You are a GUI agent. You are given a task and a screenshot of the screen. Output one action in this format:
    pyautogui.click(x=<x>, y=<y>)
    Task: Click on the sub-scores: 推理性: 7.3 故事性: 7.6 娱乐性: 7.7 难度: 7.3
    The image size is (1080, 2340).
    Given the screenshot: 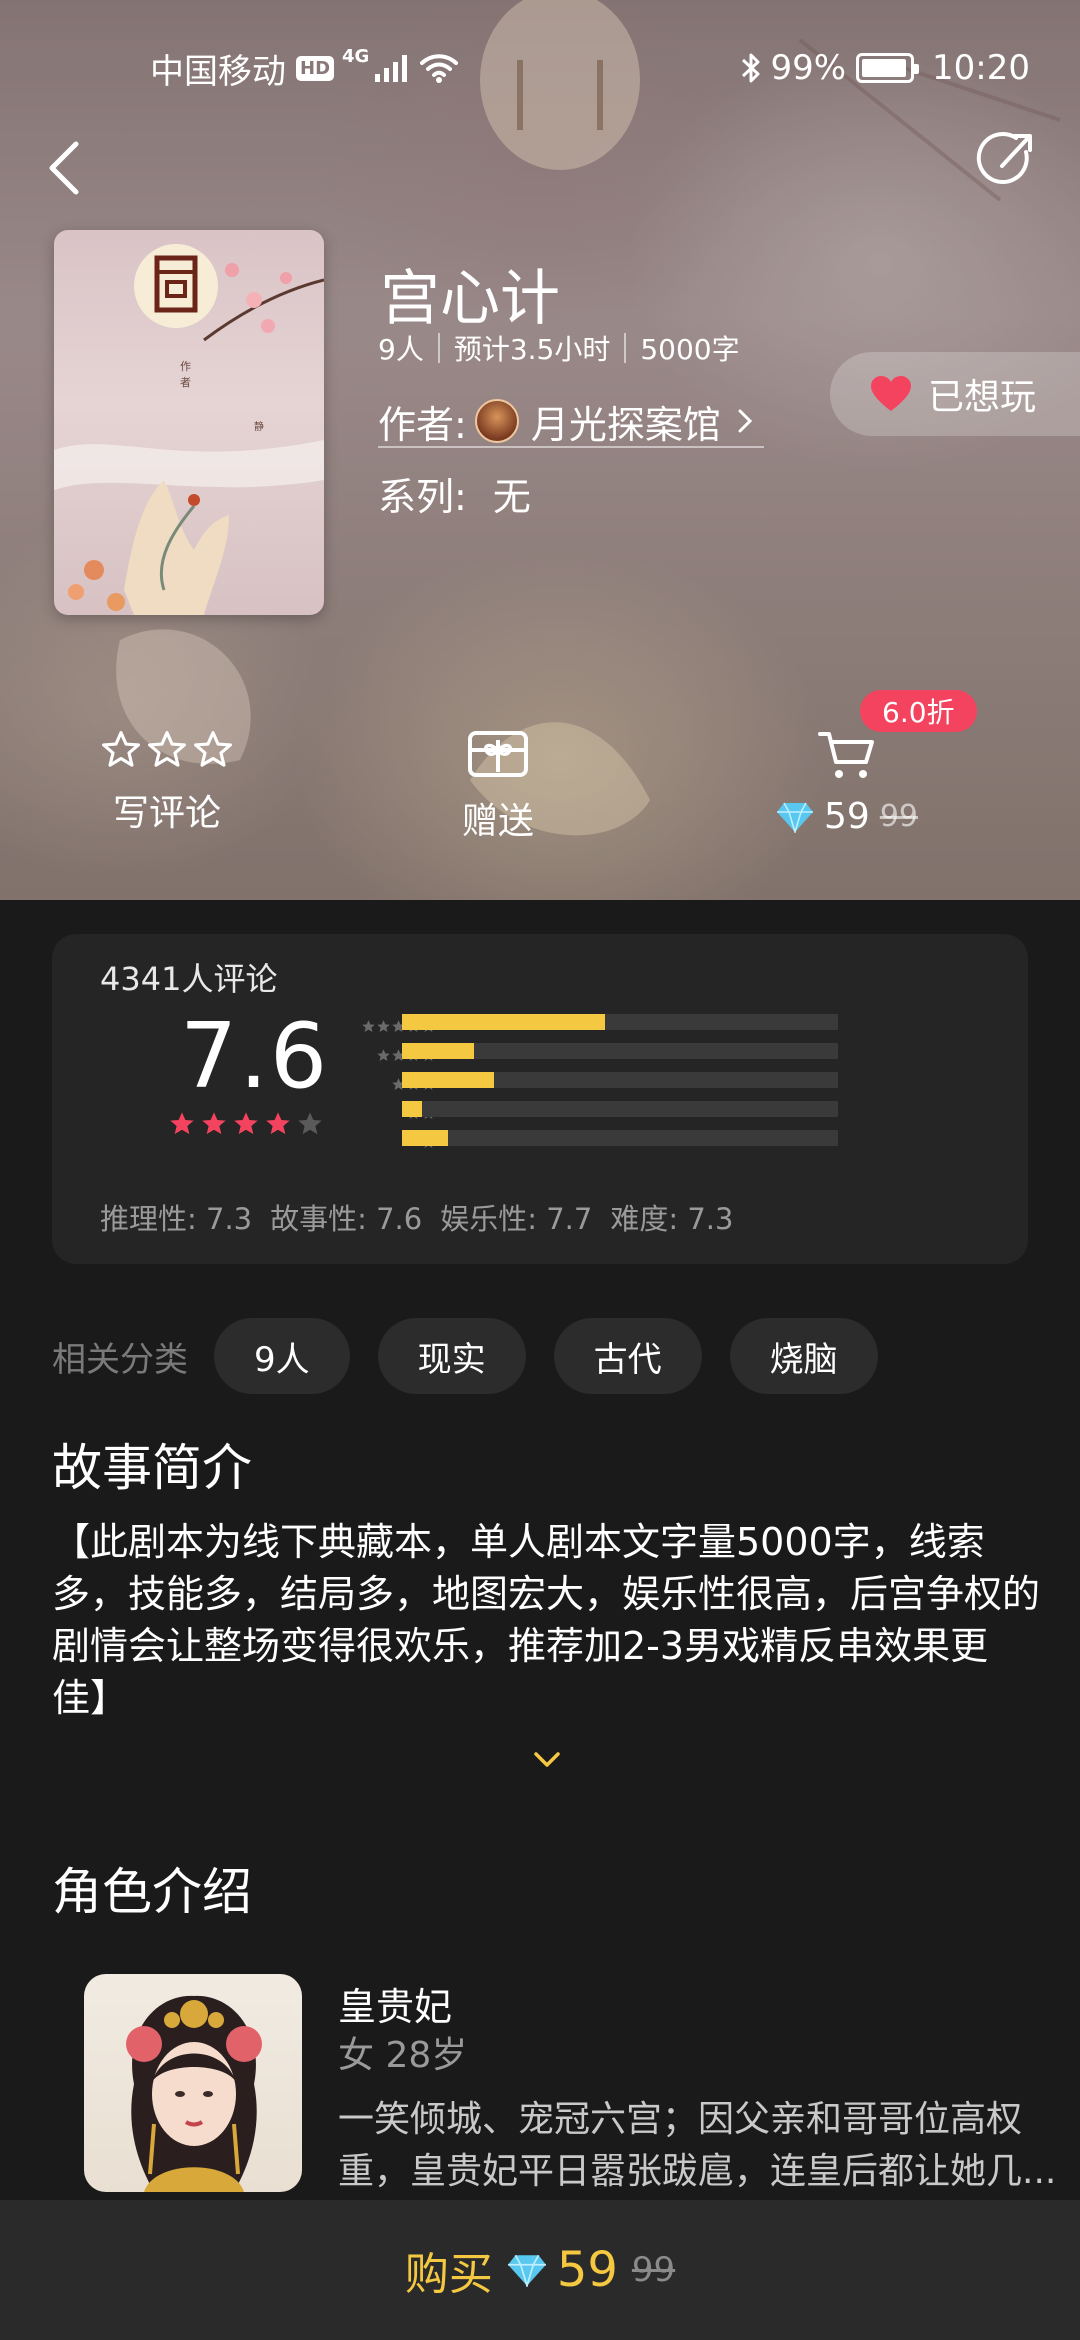 What is the action you would take?
    pyautogui.click(x=416, y=1217)
    